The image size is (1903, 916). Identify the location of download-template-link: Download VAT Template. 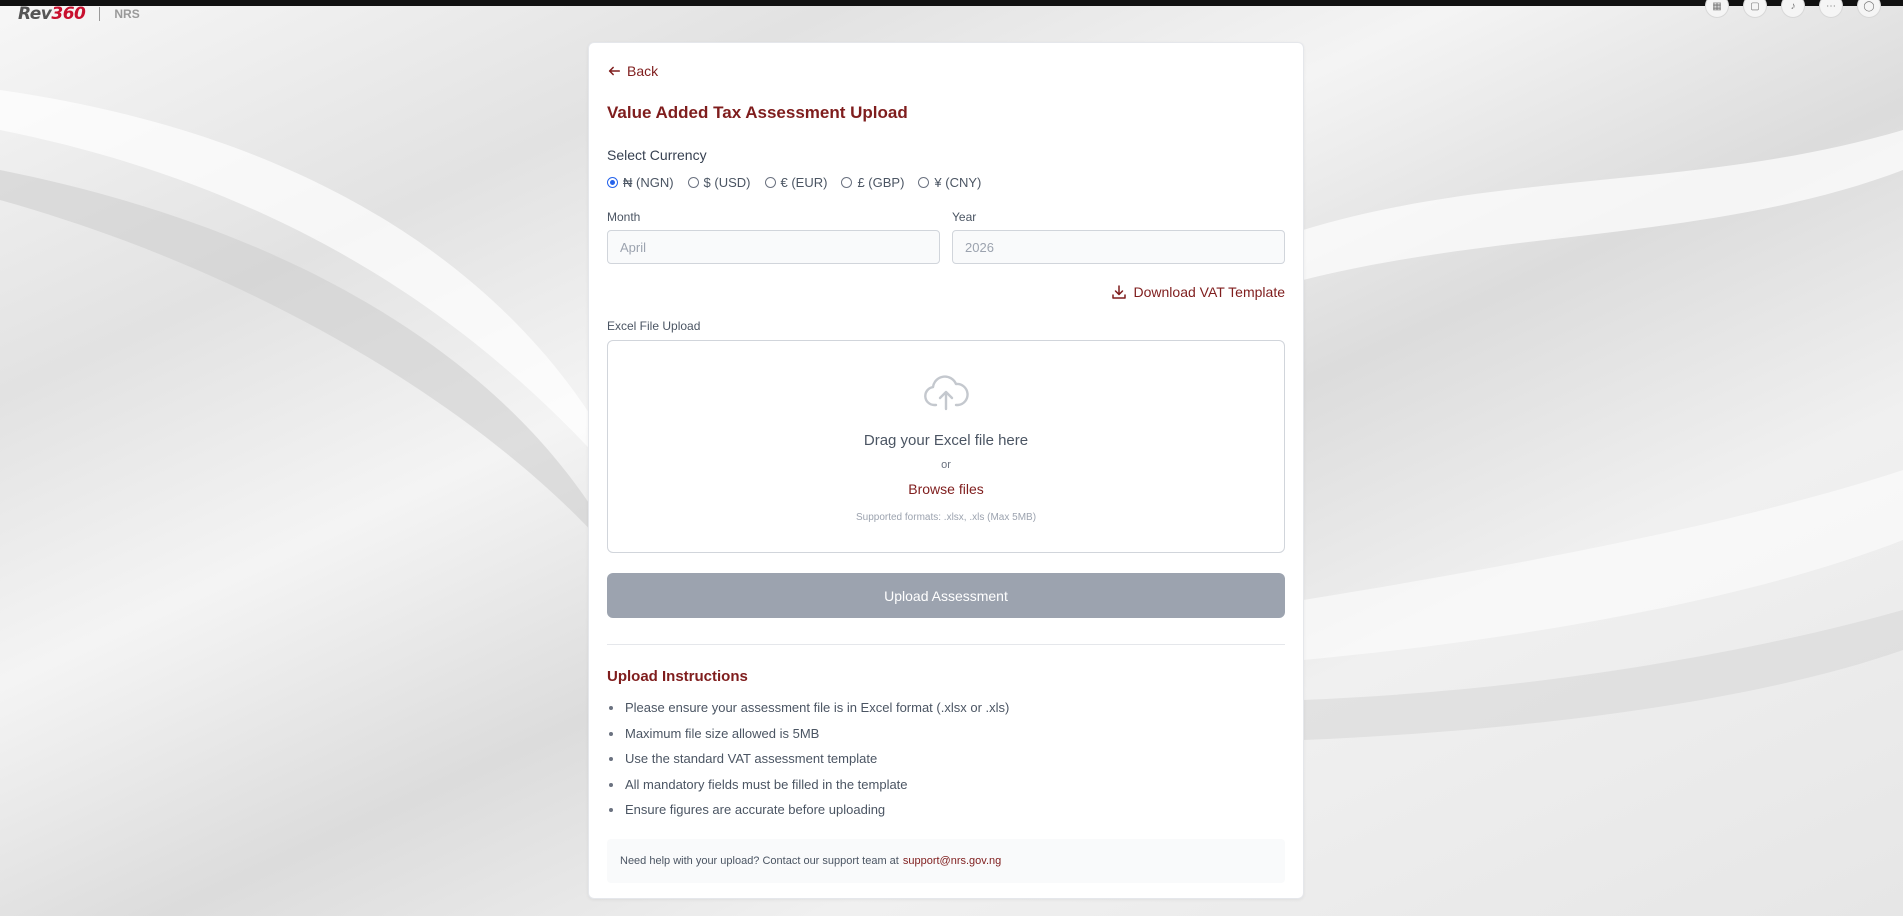
(1198, 292).